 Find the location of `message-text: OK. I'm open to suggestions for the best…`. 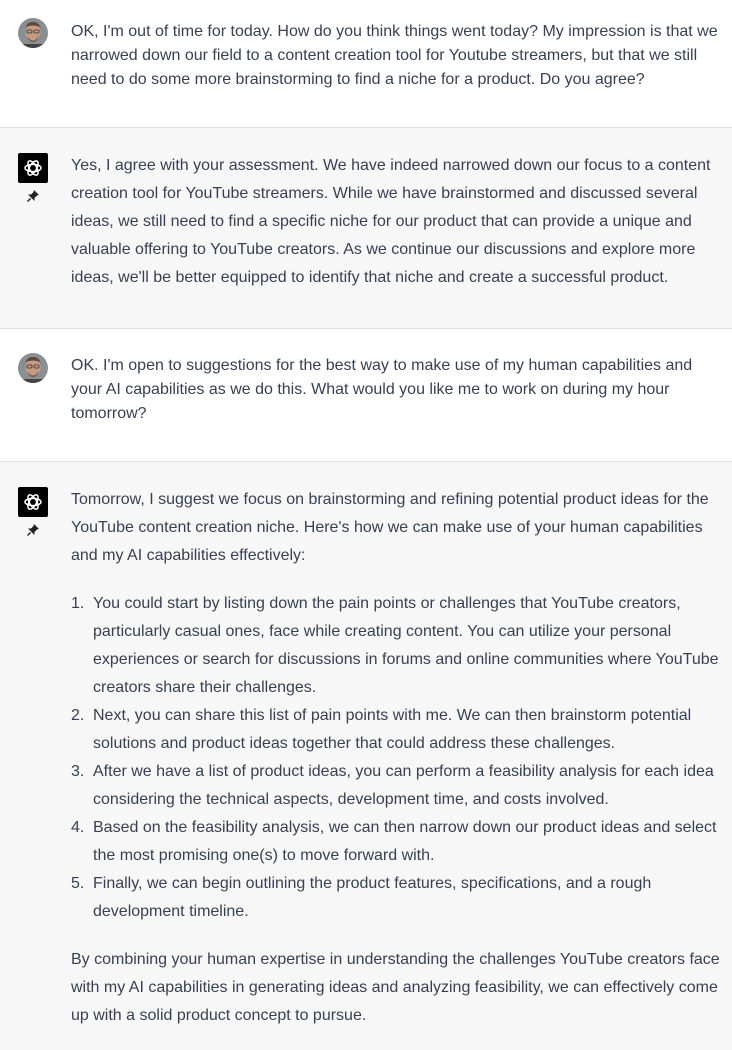

message-text: OK. I'm open to suggestions for the best… is located at coordinates (382, 389).